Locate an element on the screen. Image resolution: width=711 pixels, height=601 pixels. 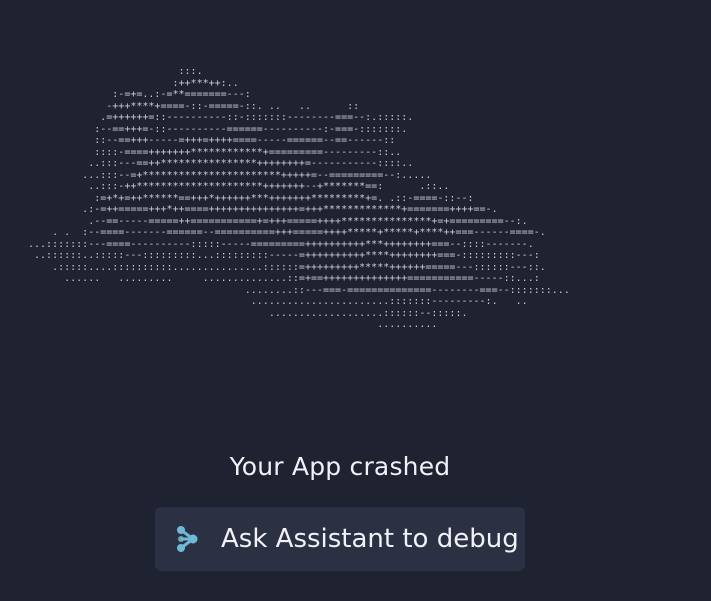
ask-assistant-debug-button: Ask Assistant to debug is located at coordinates (340, 539).